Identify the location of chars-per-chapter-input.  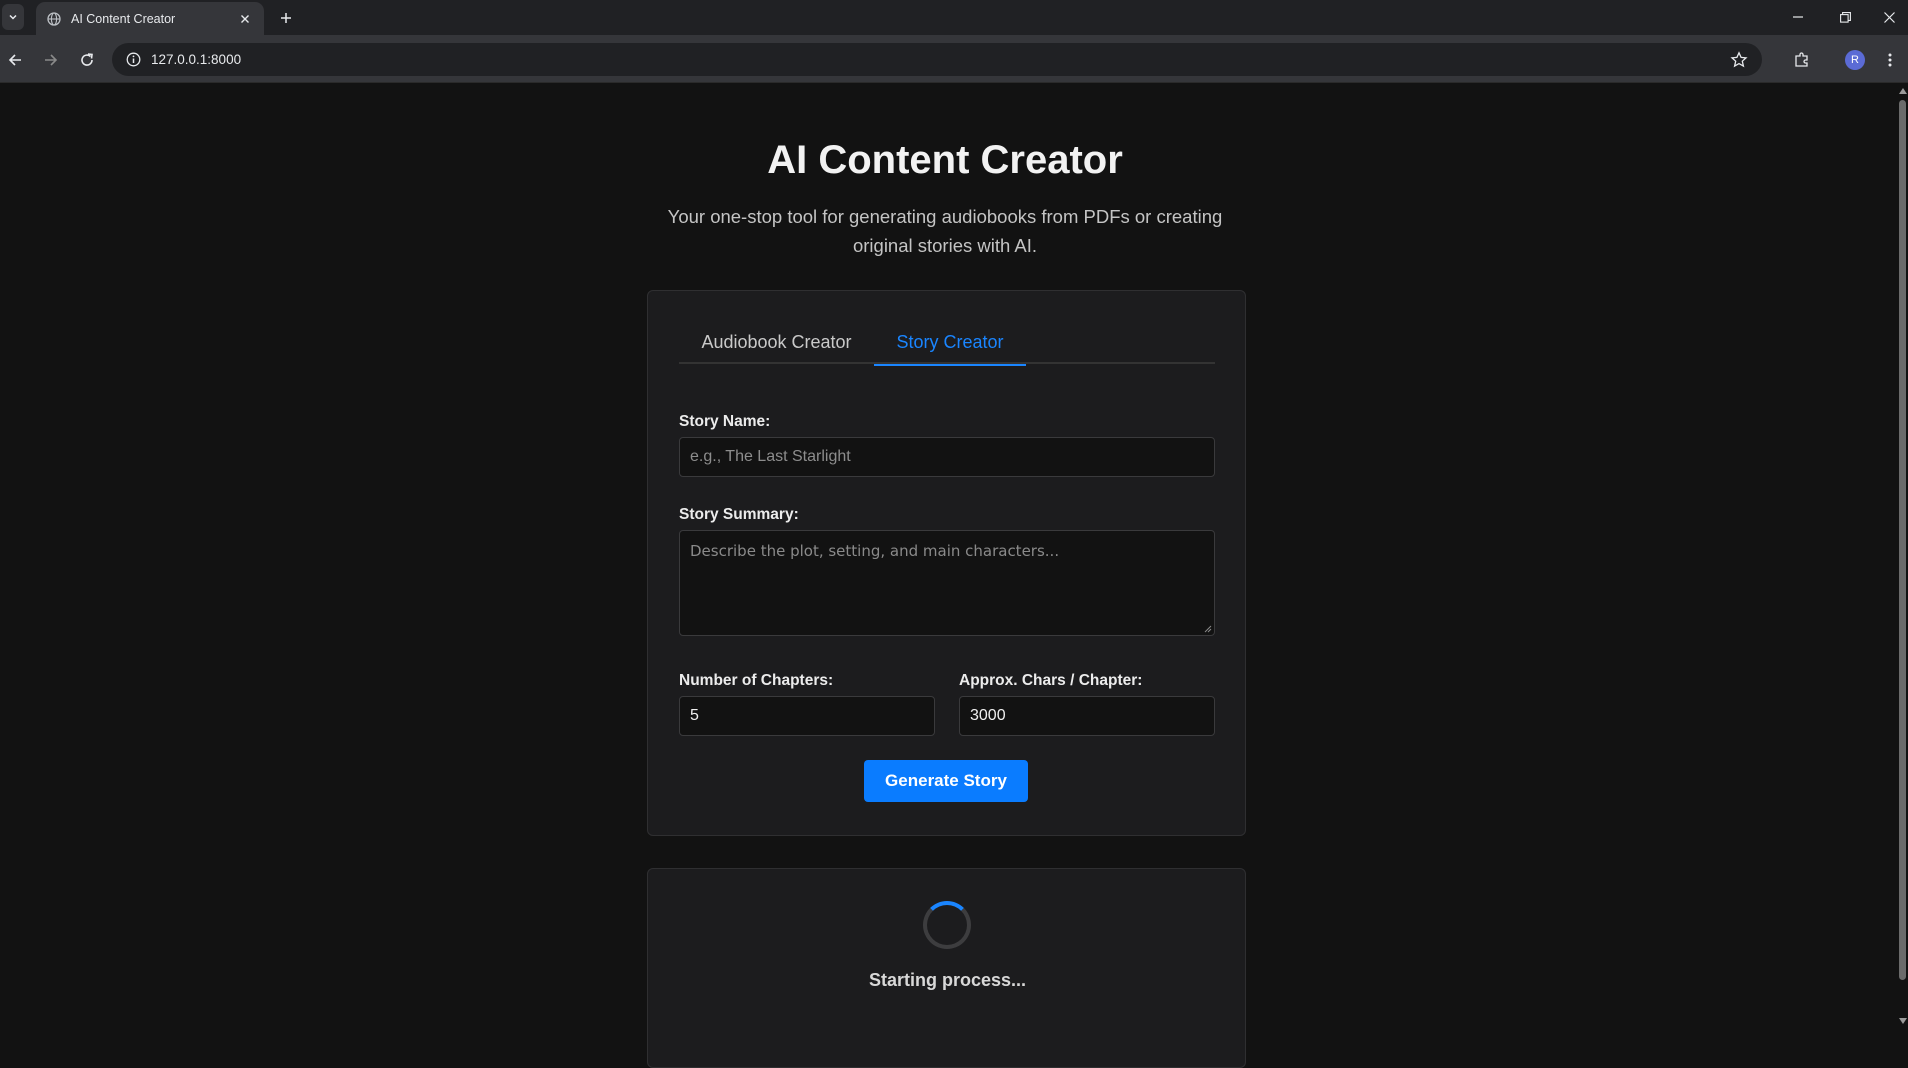
(1087, 716).